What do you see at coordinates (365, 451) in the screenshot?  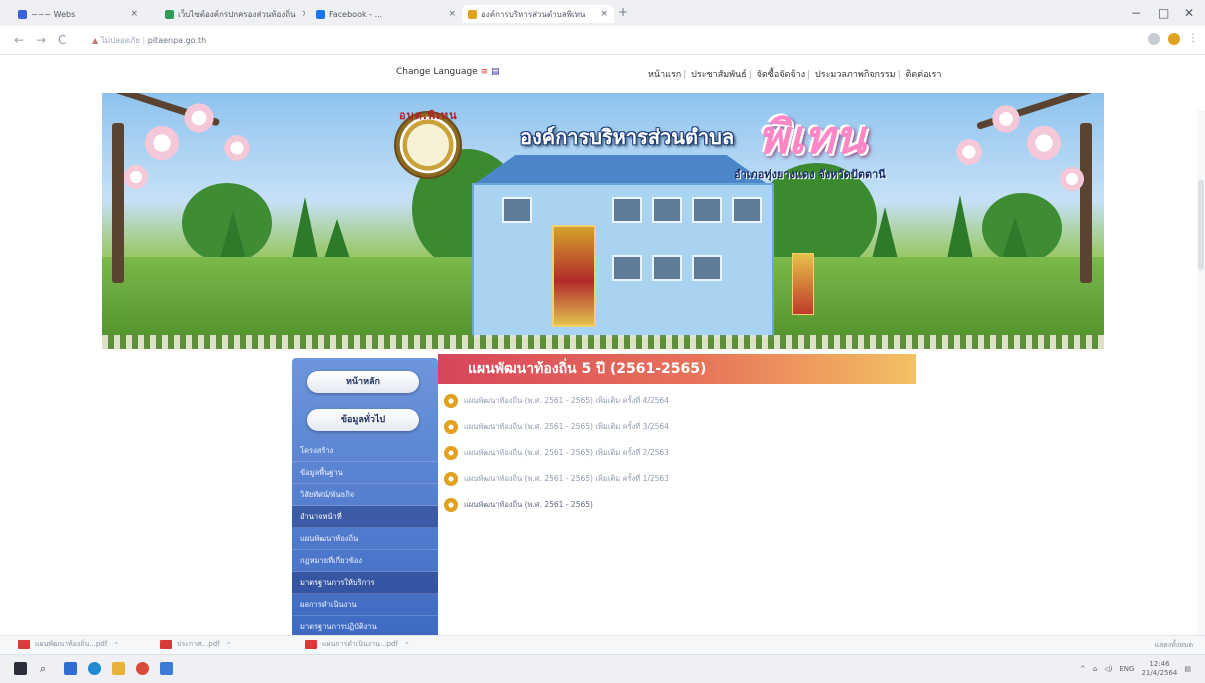 I see `sidebar-item: โครงสร้าง` at bounding box center [365, 451].